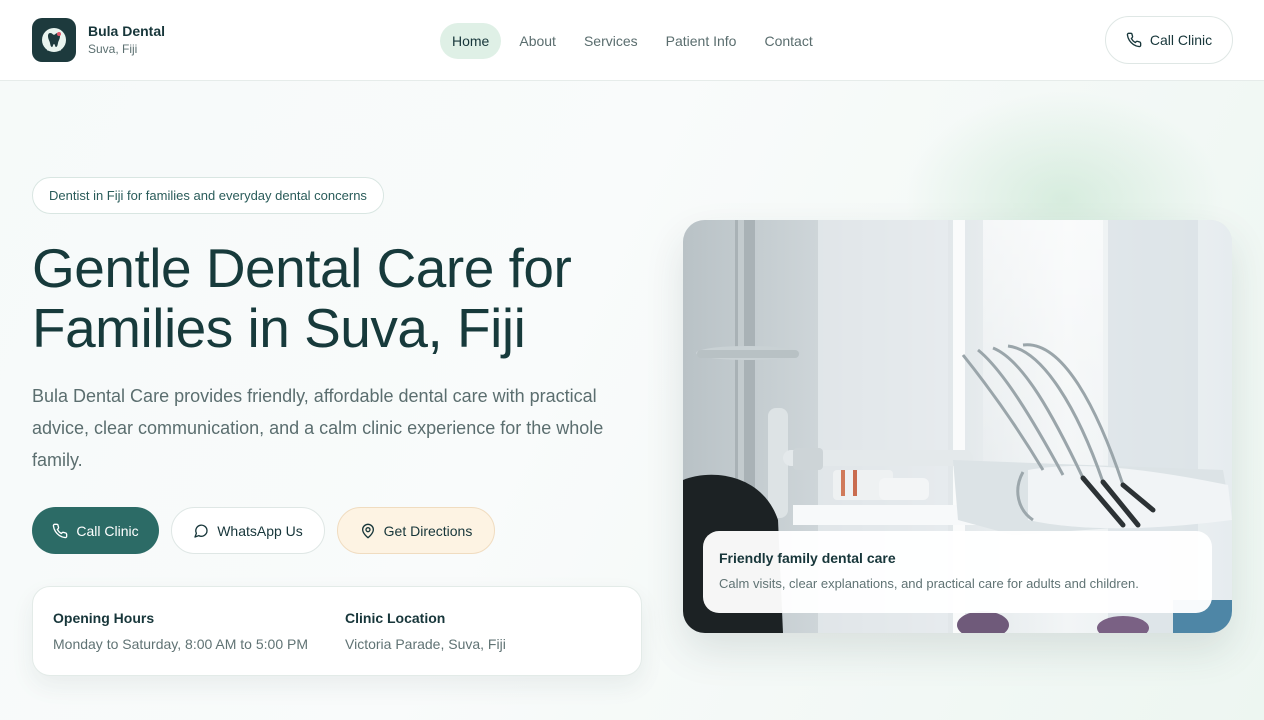 The height and width of the screenshot is (720, 1264). I want to click on call-clinic-button: Call Clinic, so click(95, 530).